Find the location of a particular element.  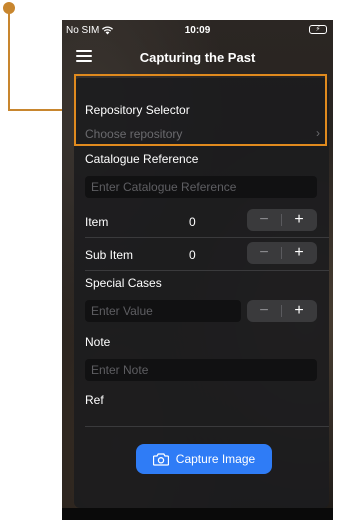

item-label: Item is located at coordinates (97, 222).